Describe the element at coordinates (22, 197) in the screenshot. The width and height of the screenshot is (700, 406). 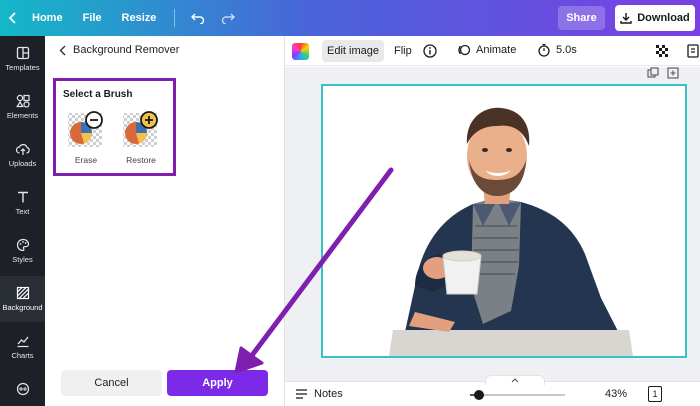
I see `text-icon` at that location.